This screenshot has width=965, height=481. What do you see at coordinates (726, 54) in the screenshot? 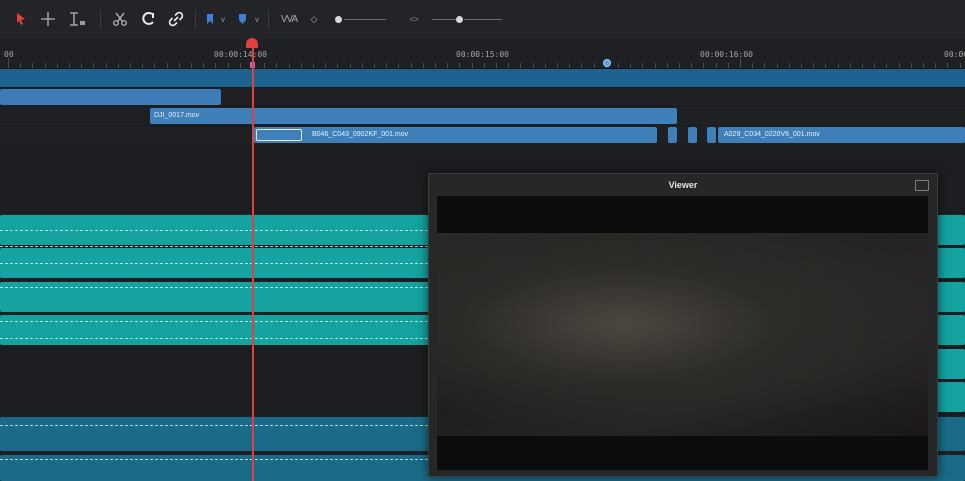
I see `timecode-label: 00:00:16:00` at bounding box center [726, 54].